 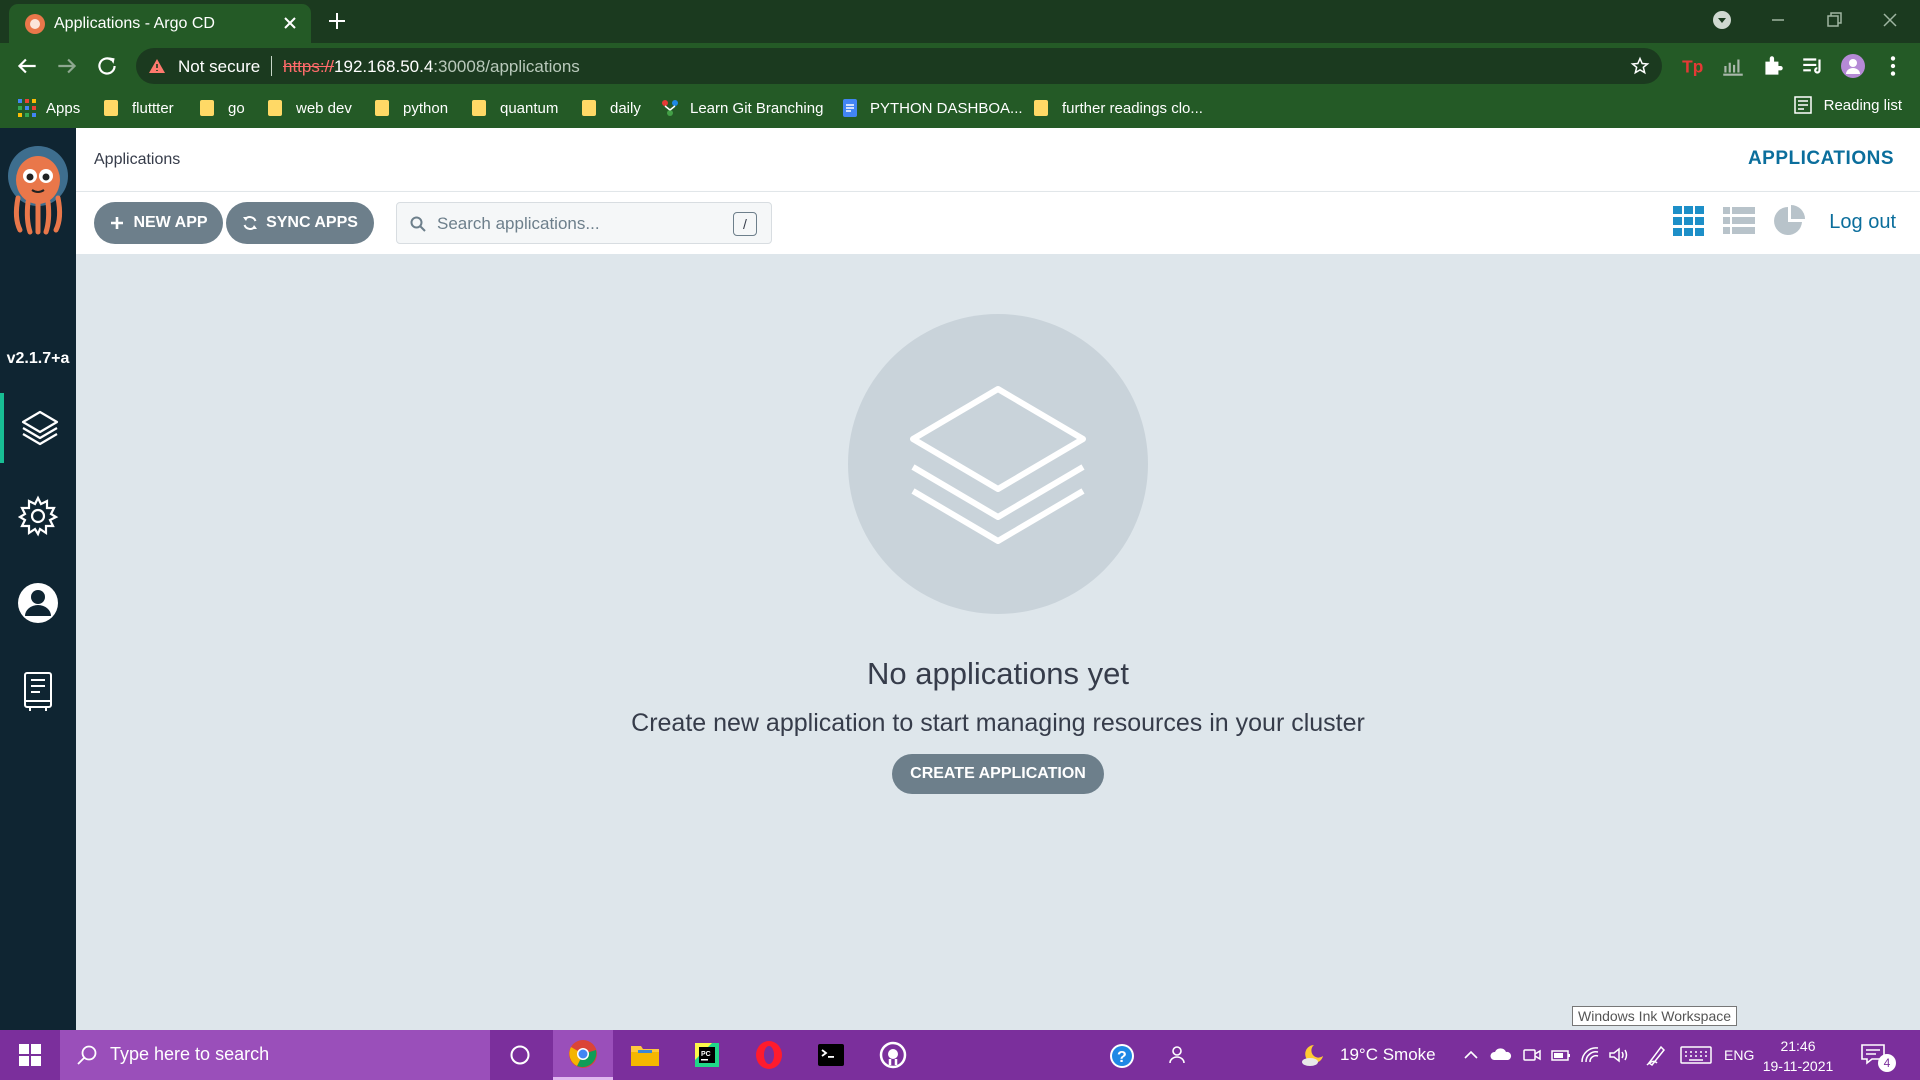 I want to click on nav-documentation, so click(x=38, y=691).